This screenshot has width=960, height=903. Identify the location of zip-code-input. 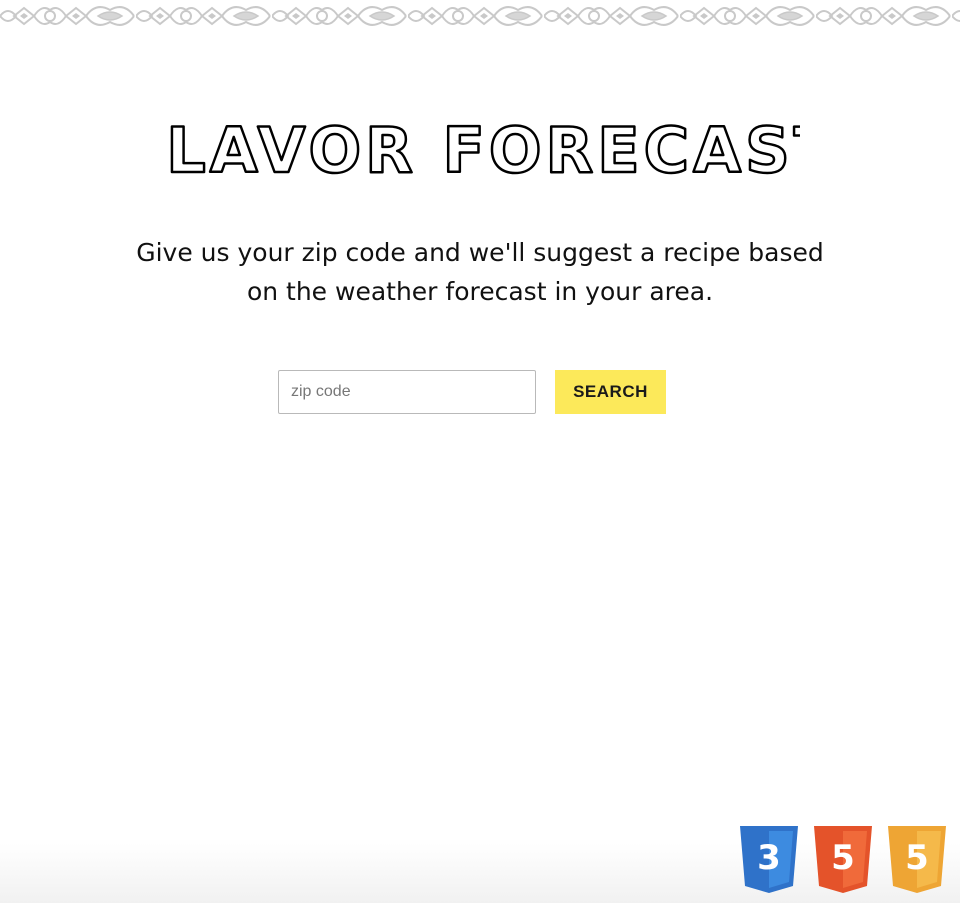
(407, 392).